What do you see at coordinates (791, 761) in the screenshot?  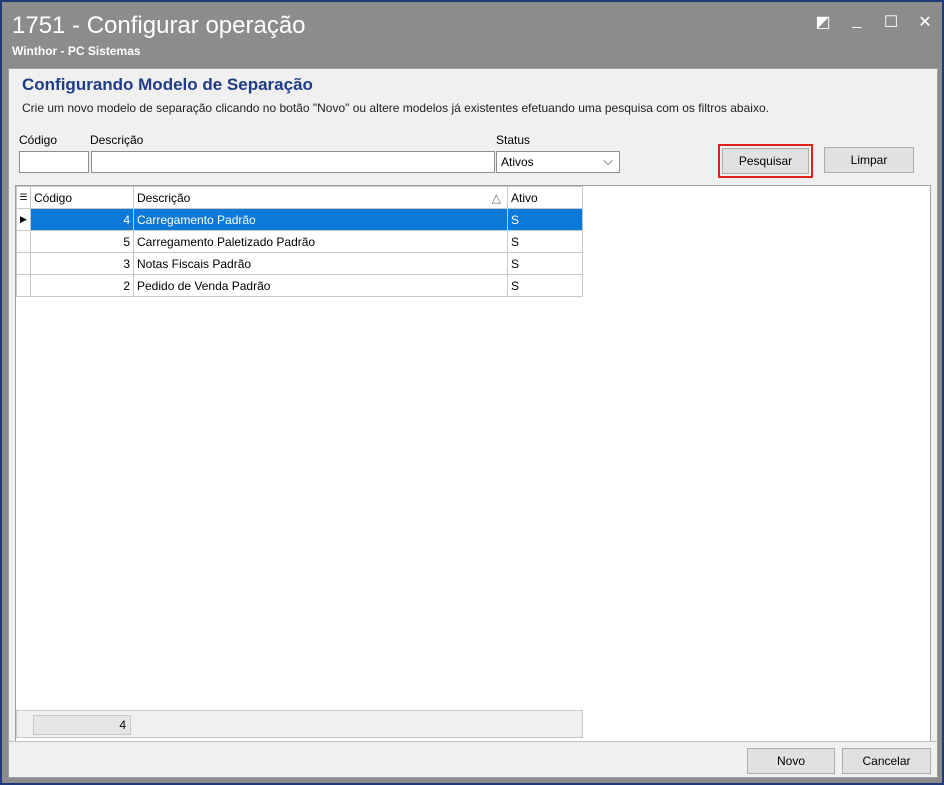 I see `novo-button: Novo` at bounding box center [791, 761].